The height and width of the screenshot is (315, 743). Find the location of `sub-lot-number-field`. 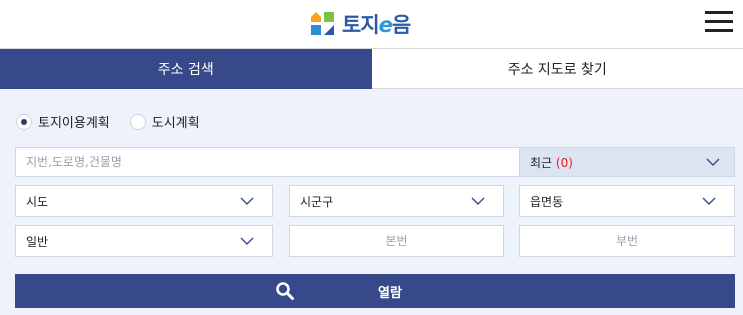

sub-lot-number-field is located at coordinates (627, 241).